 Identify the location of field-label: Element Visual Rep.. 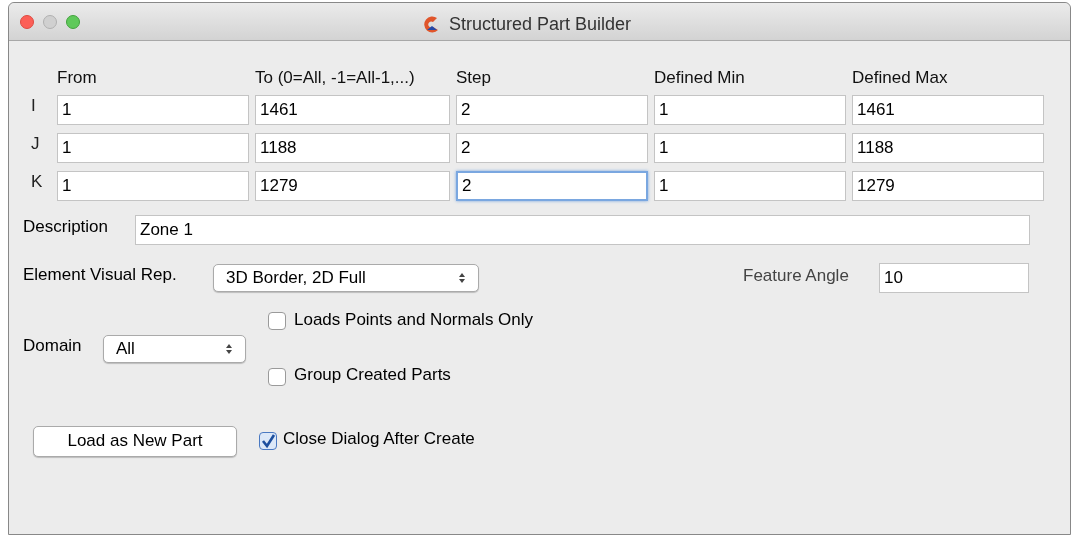
(100, 274).